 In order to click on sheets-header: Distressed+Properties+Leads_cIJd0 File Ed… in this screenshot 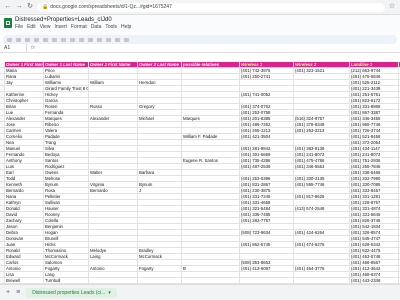, I will do `click(200, 25)`.